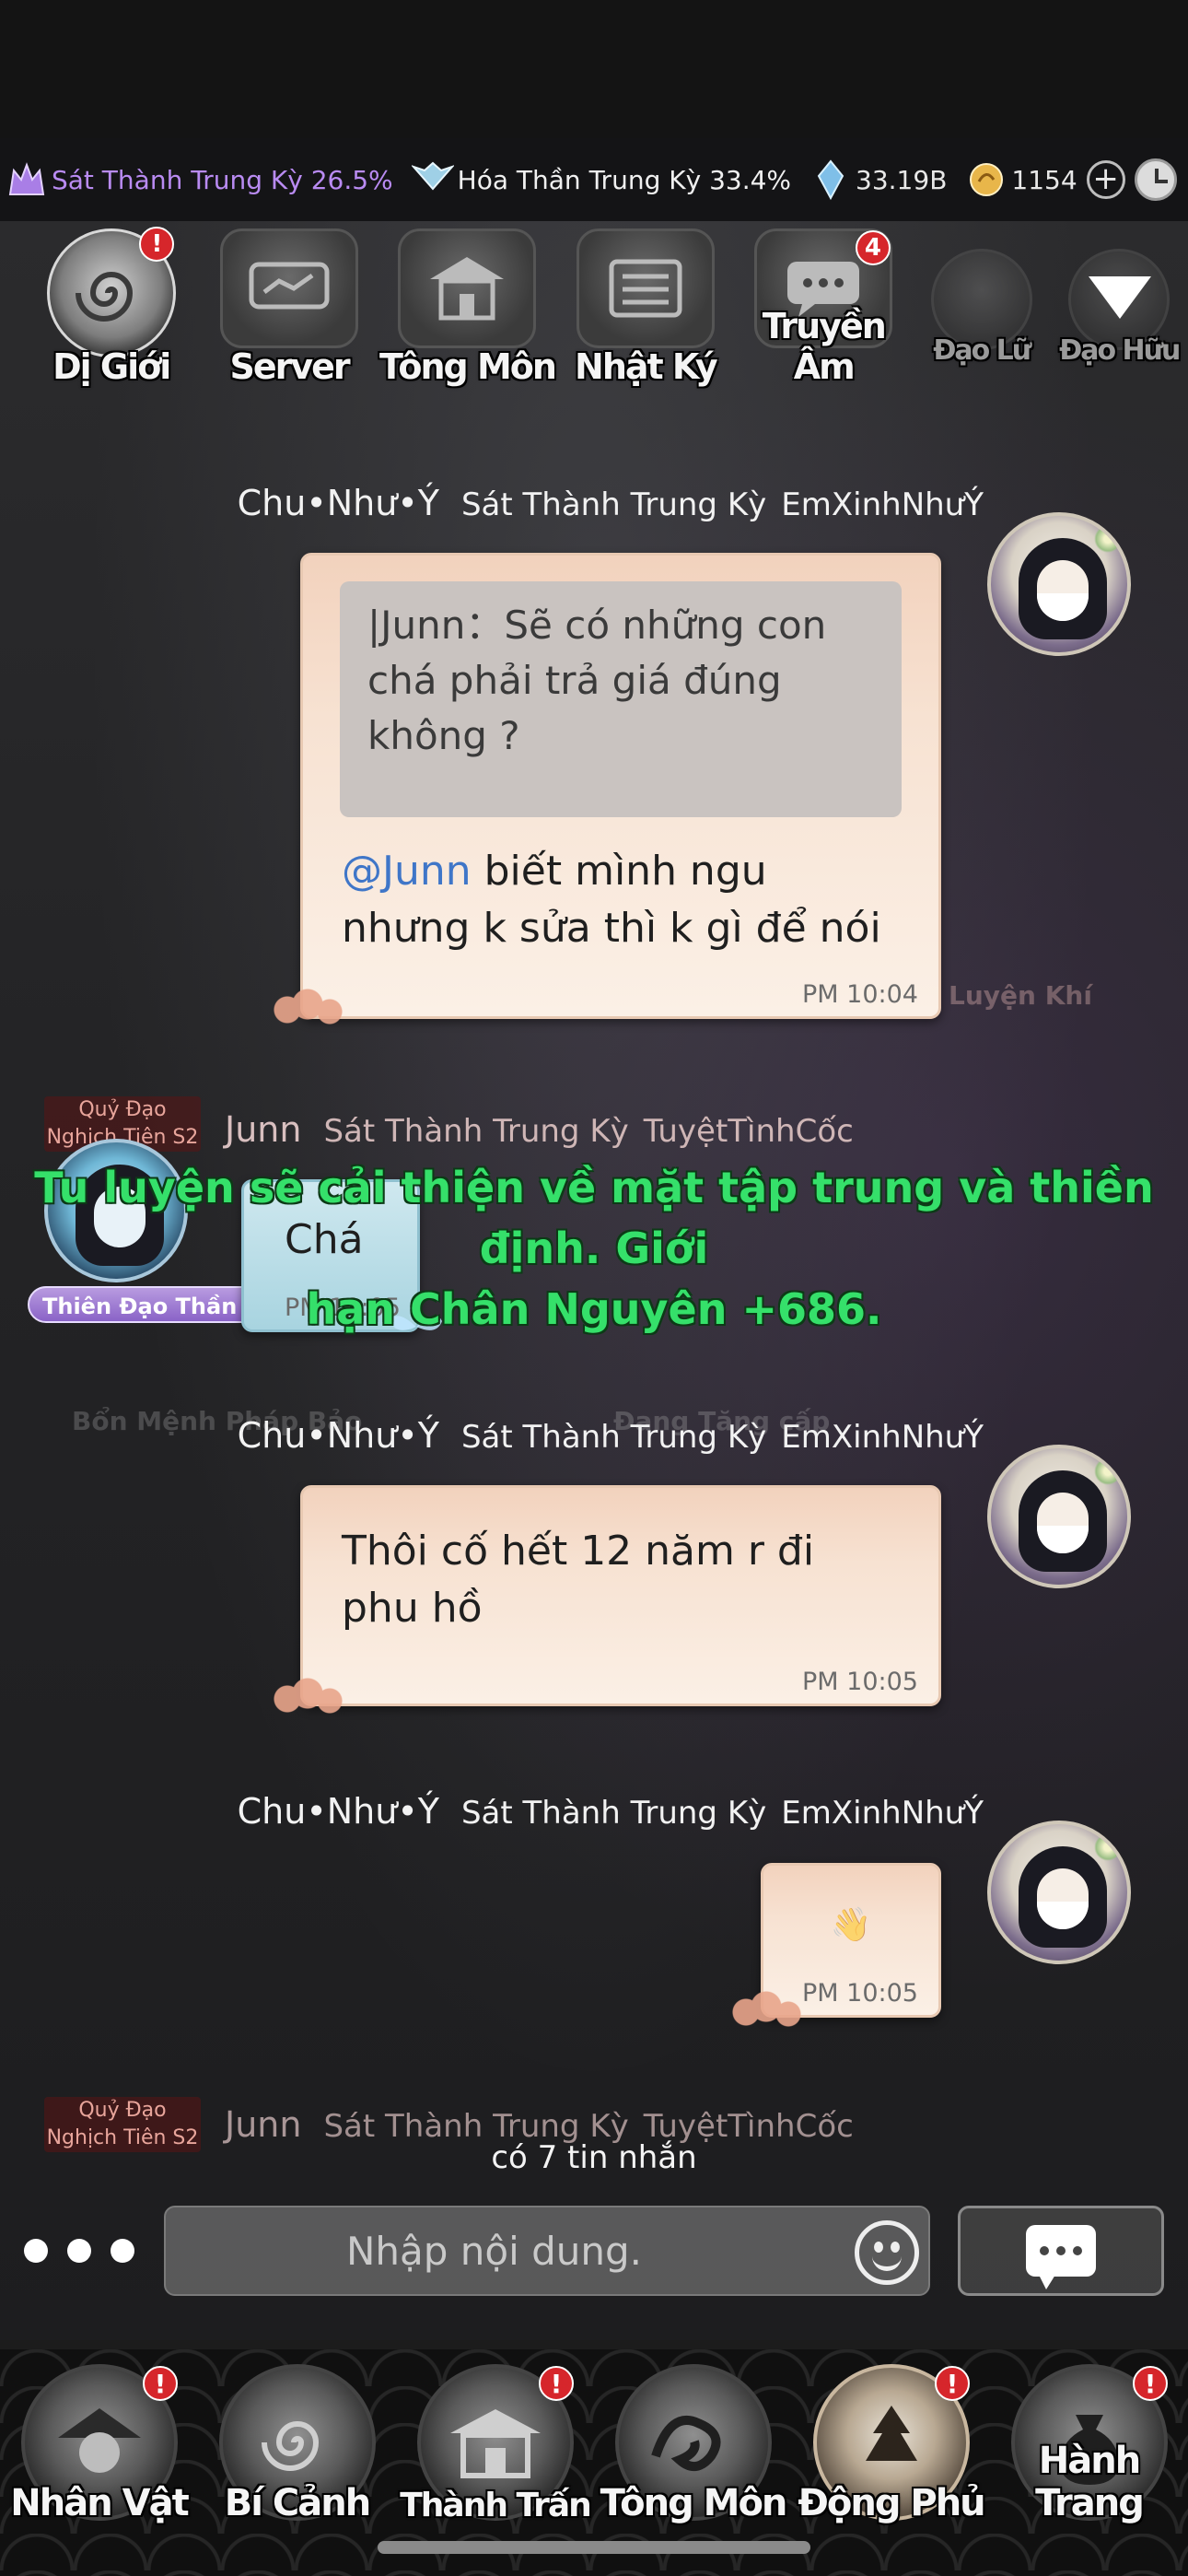 The width and height of the screenshot is (1188, 2576). What do you see at coordinates (199, 179) in the screenshot?
I see `realm-primary: Sát Thành Trung Kỳ 26.5%` at bounding box center [199, 179].